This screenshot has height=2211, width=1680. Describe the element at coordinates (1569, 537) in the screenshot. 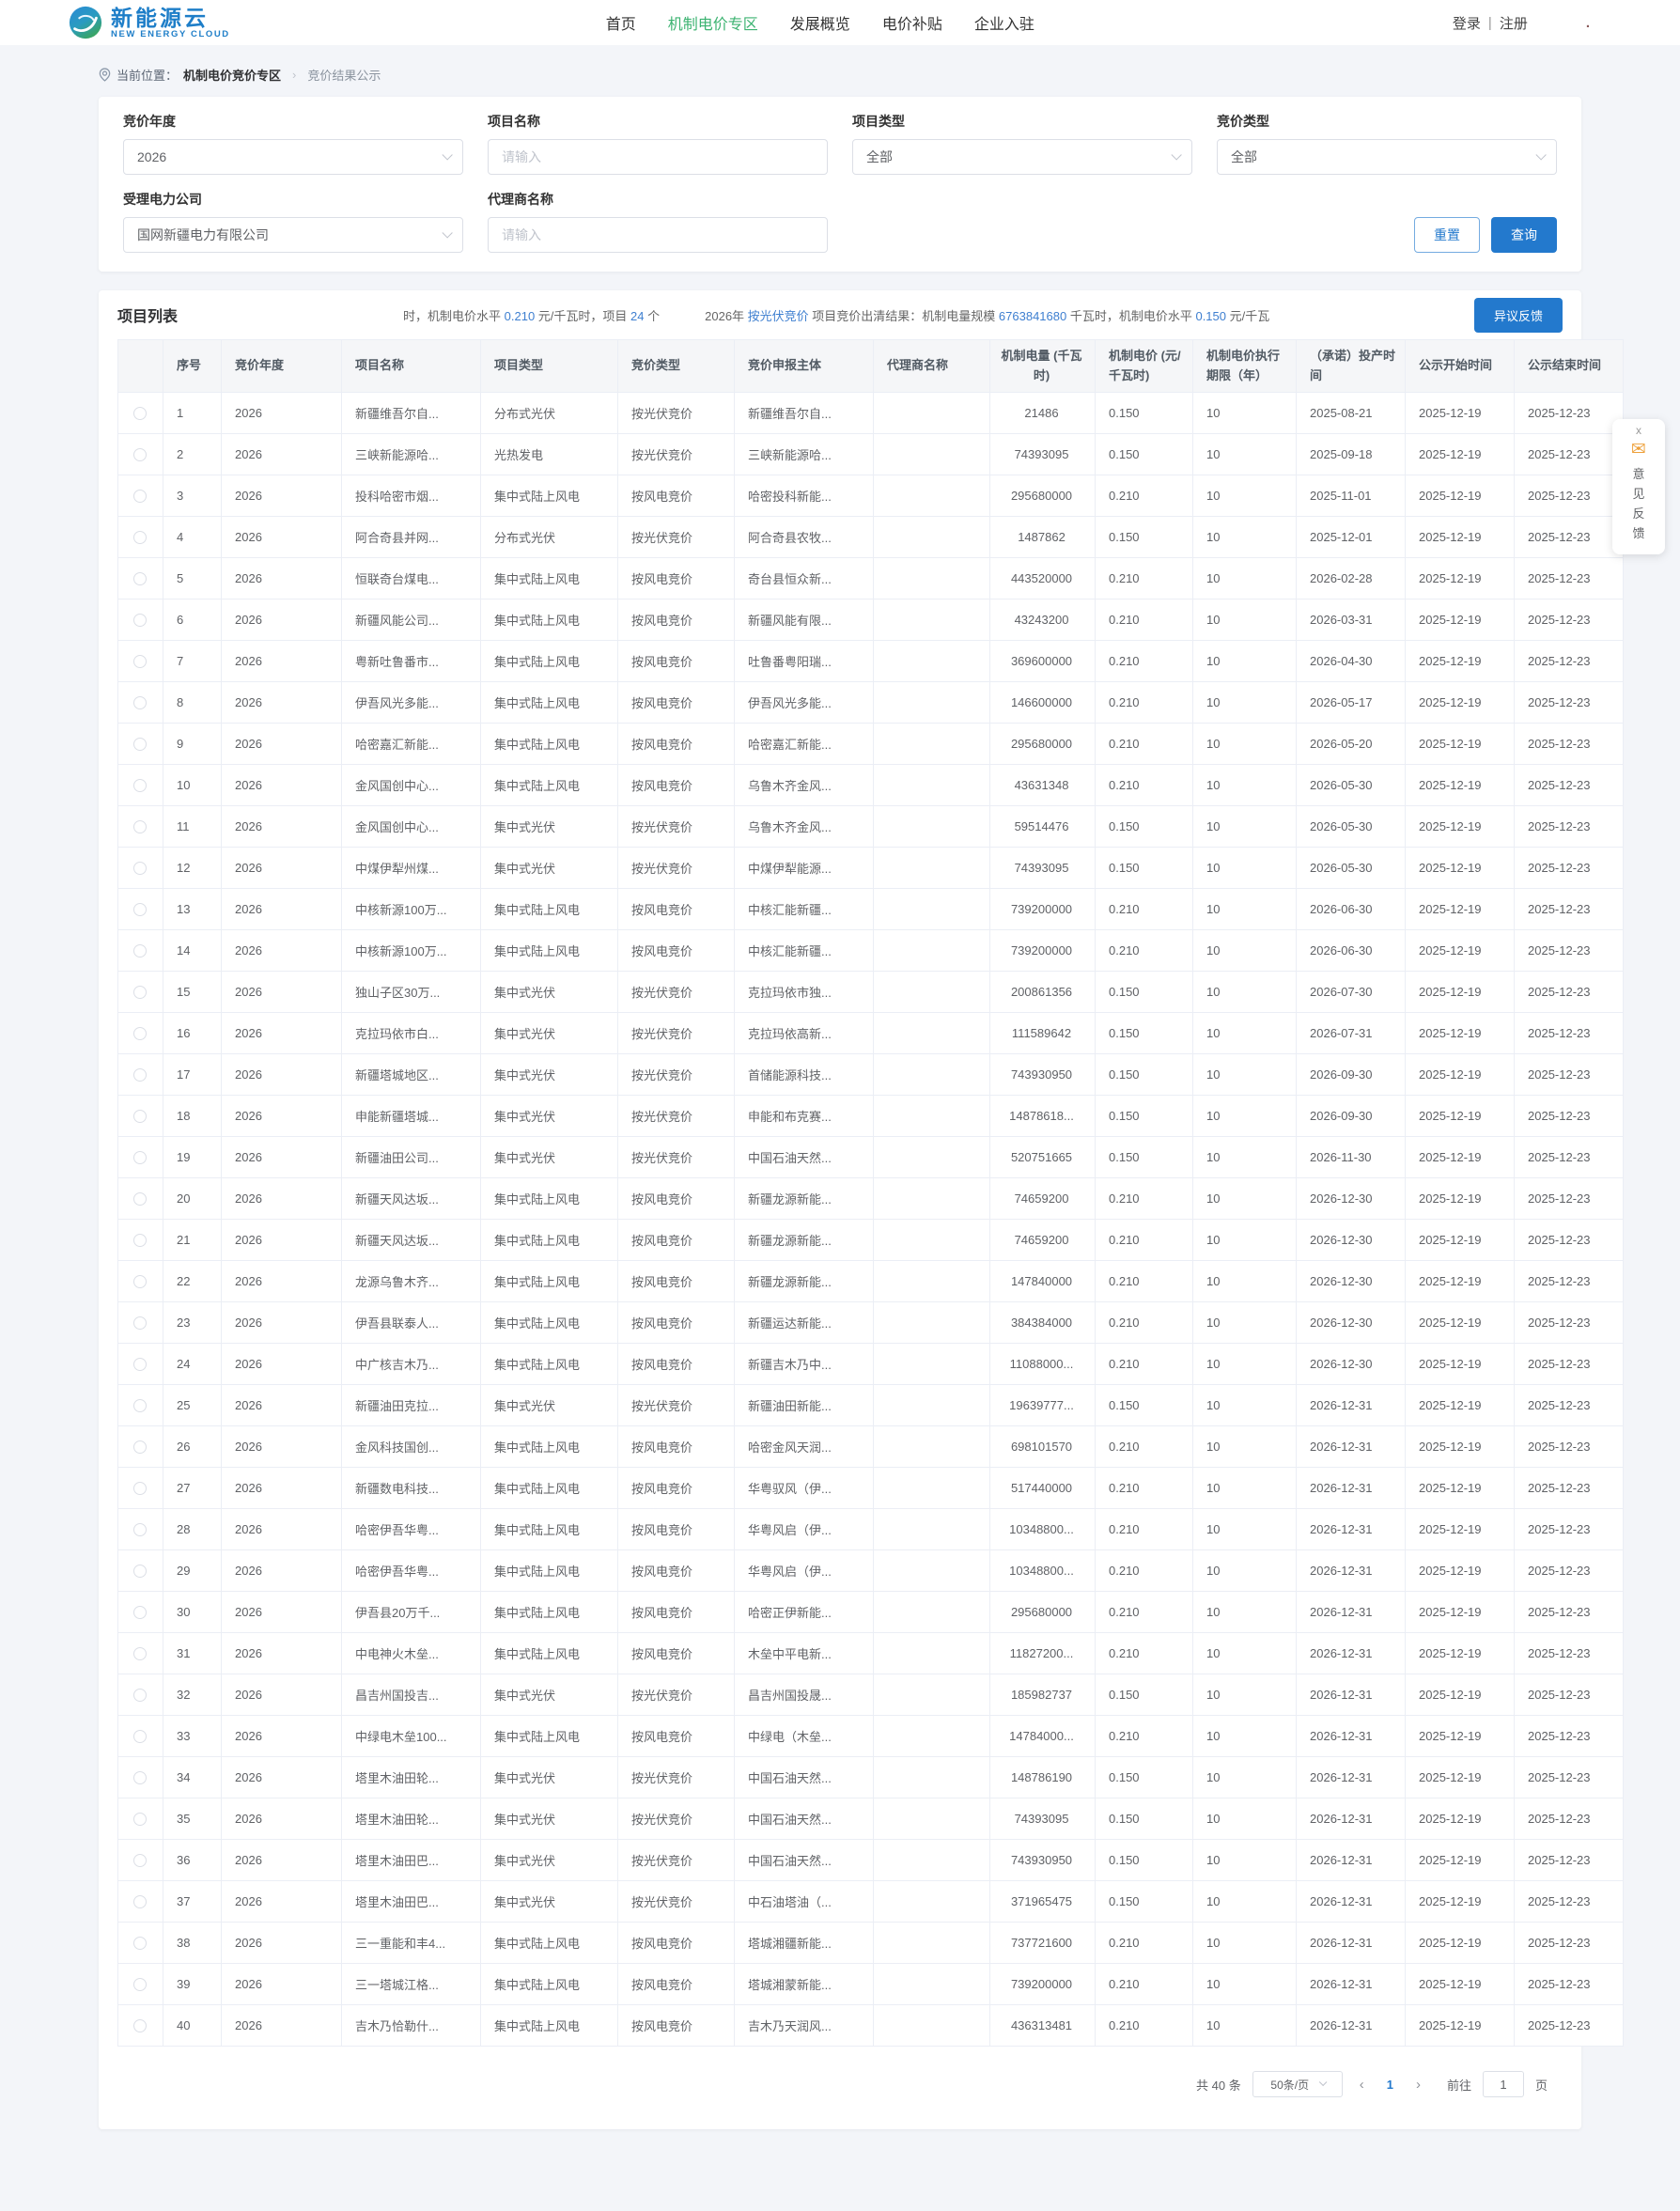

I see `cell-publicity-end: 2025-12-23` at that location.